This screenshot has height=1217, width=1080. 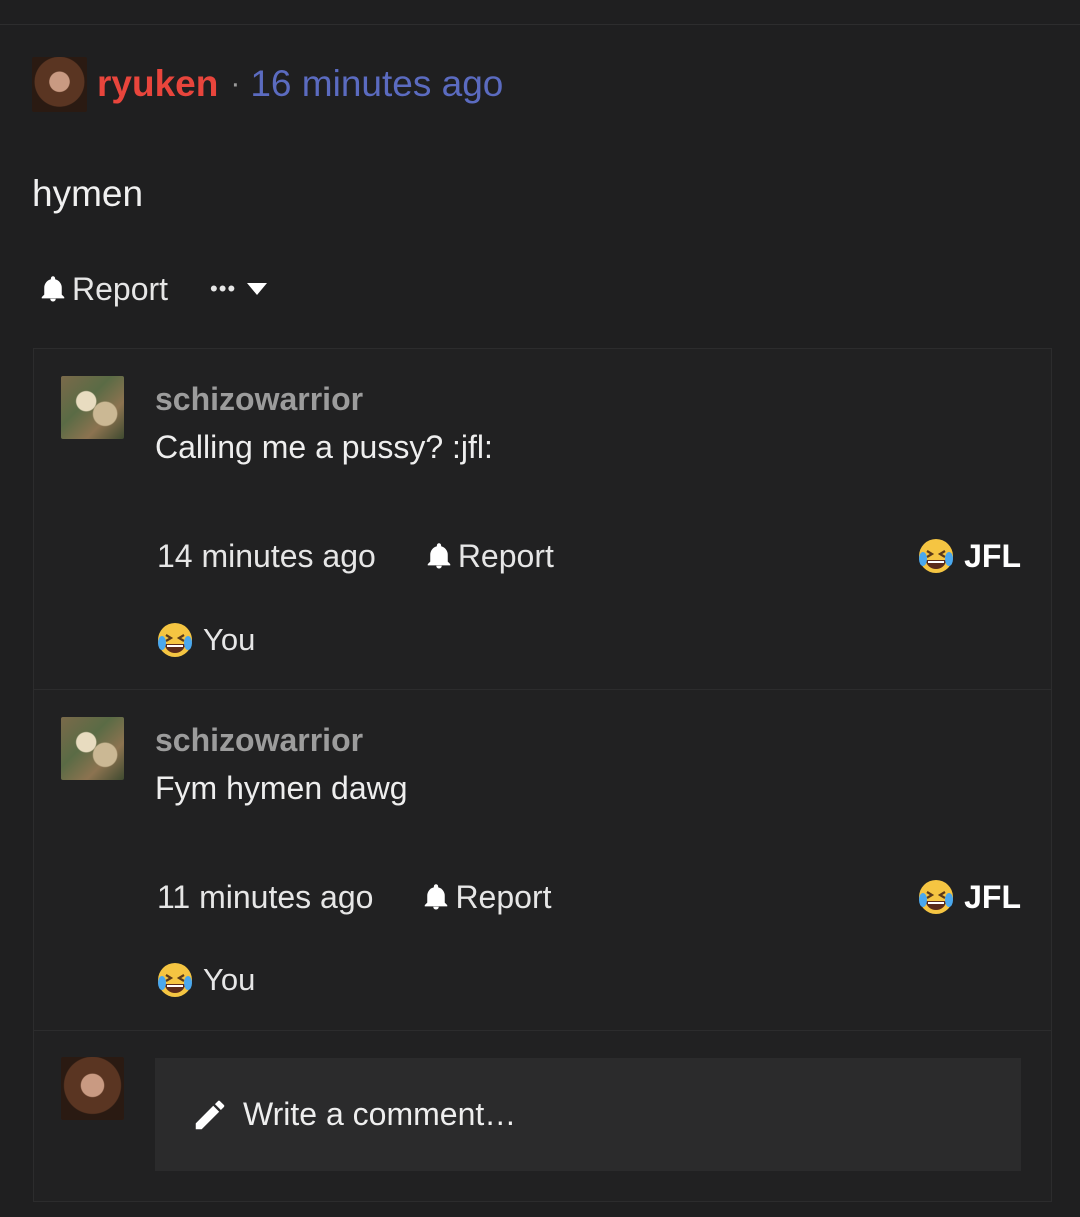 I want to click on chevron-down-icon, so click(x=257, y=289).